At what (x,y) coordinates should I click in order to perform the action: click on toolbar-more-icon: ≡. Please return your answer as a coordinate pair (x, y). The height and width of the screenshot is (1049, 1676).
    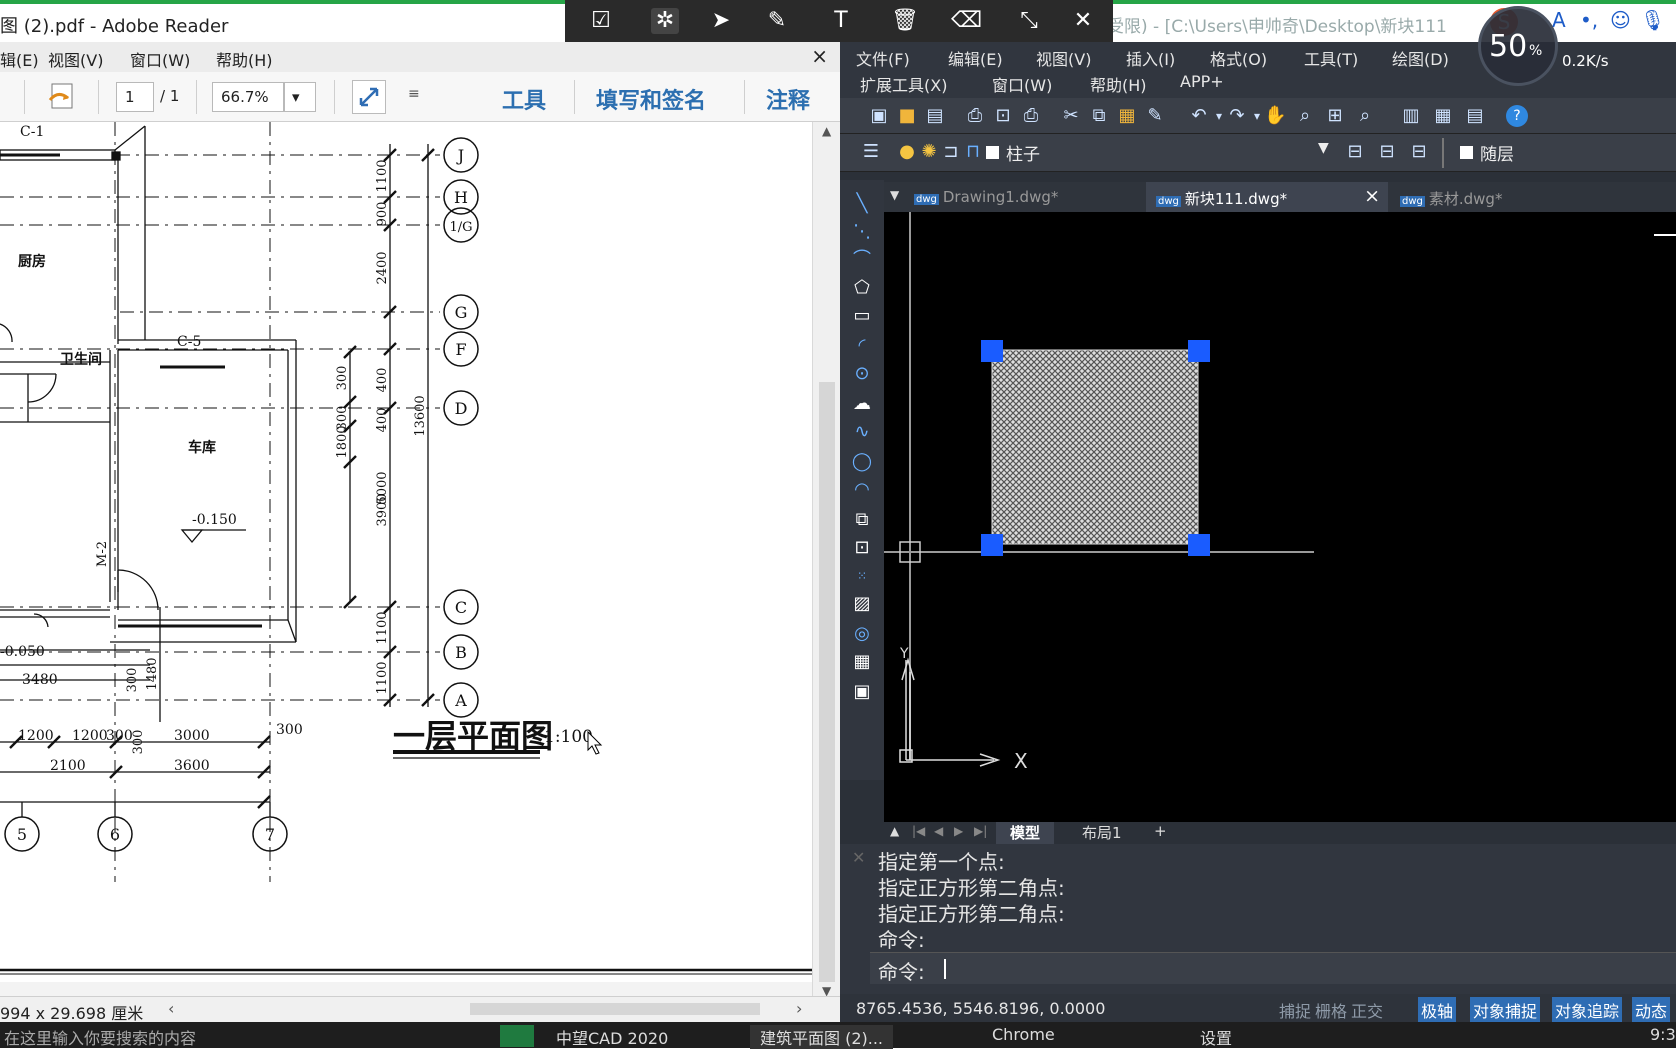
    Looking at the image, I should click on (414, 94).